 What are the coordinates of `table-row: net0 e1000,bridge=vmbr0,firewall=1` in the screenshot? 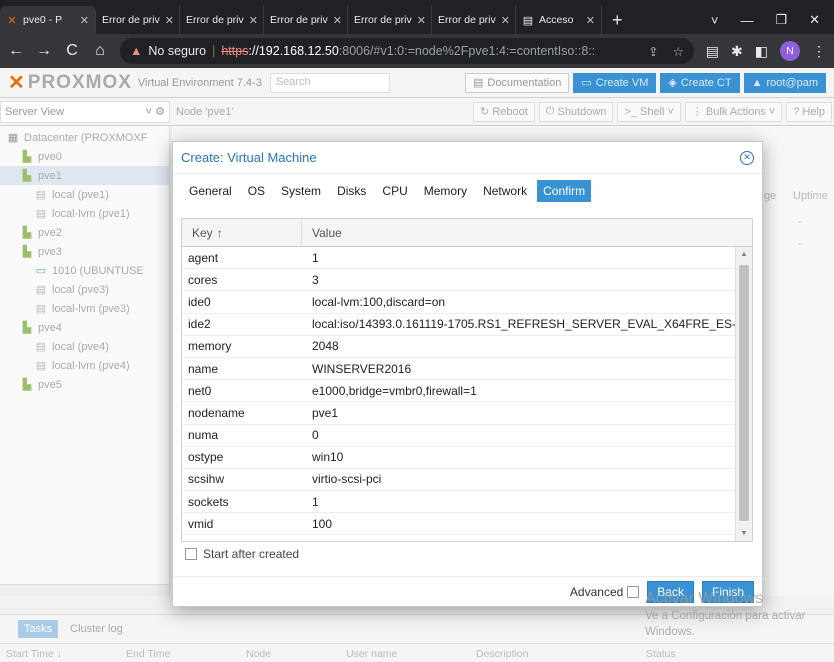 It's located at (459, 391).